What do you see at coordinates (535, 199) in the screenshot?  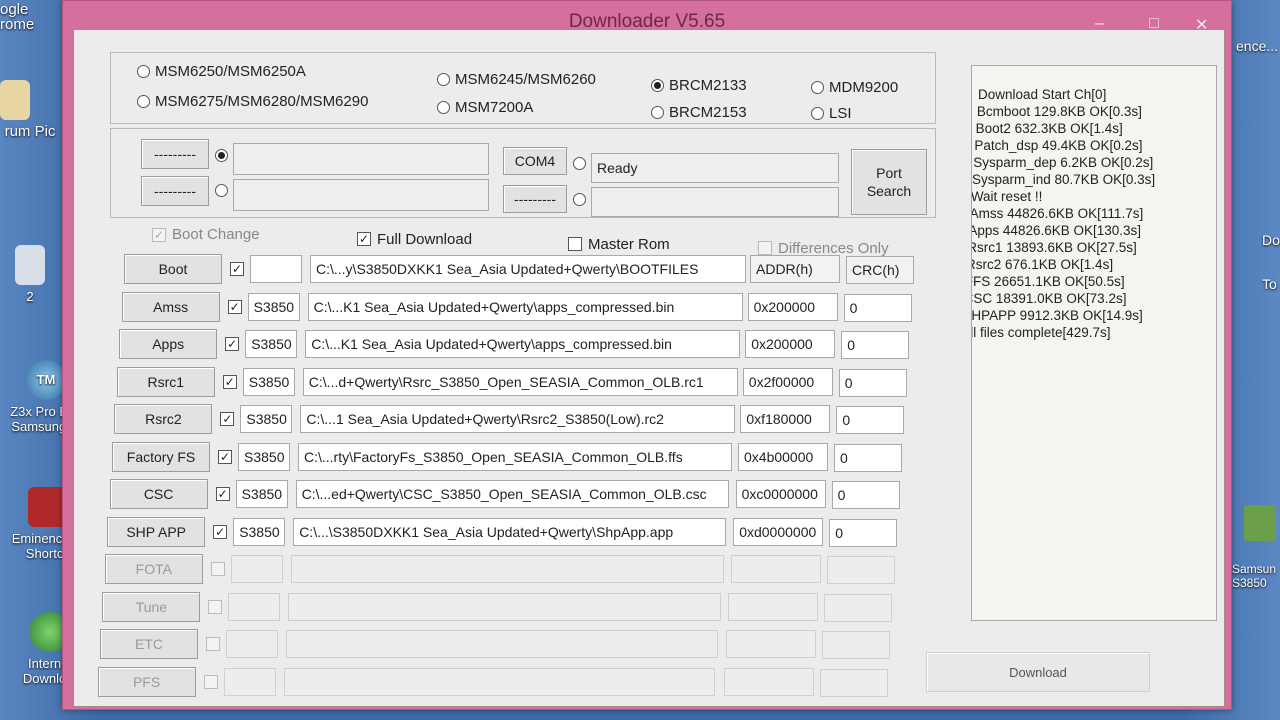 I see `com-port-button-2: ---------` at bounding box center [535, 199].